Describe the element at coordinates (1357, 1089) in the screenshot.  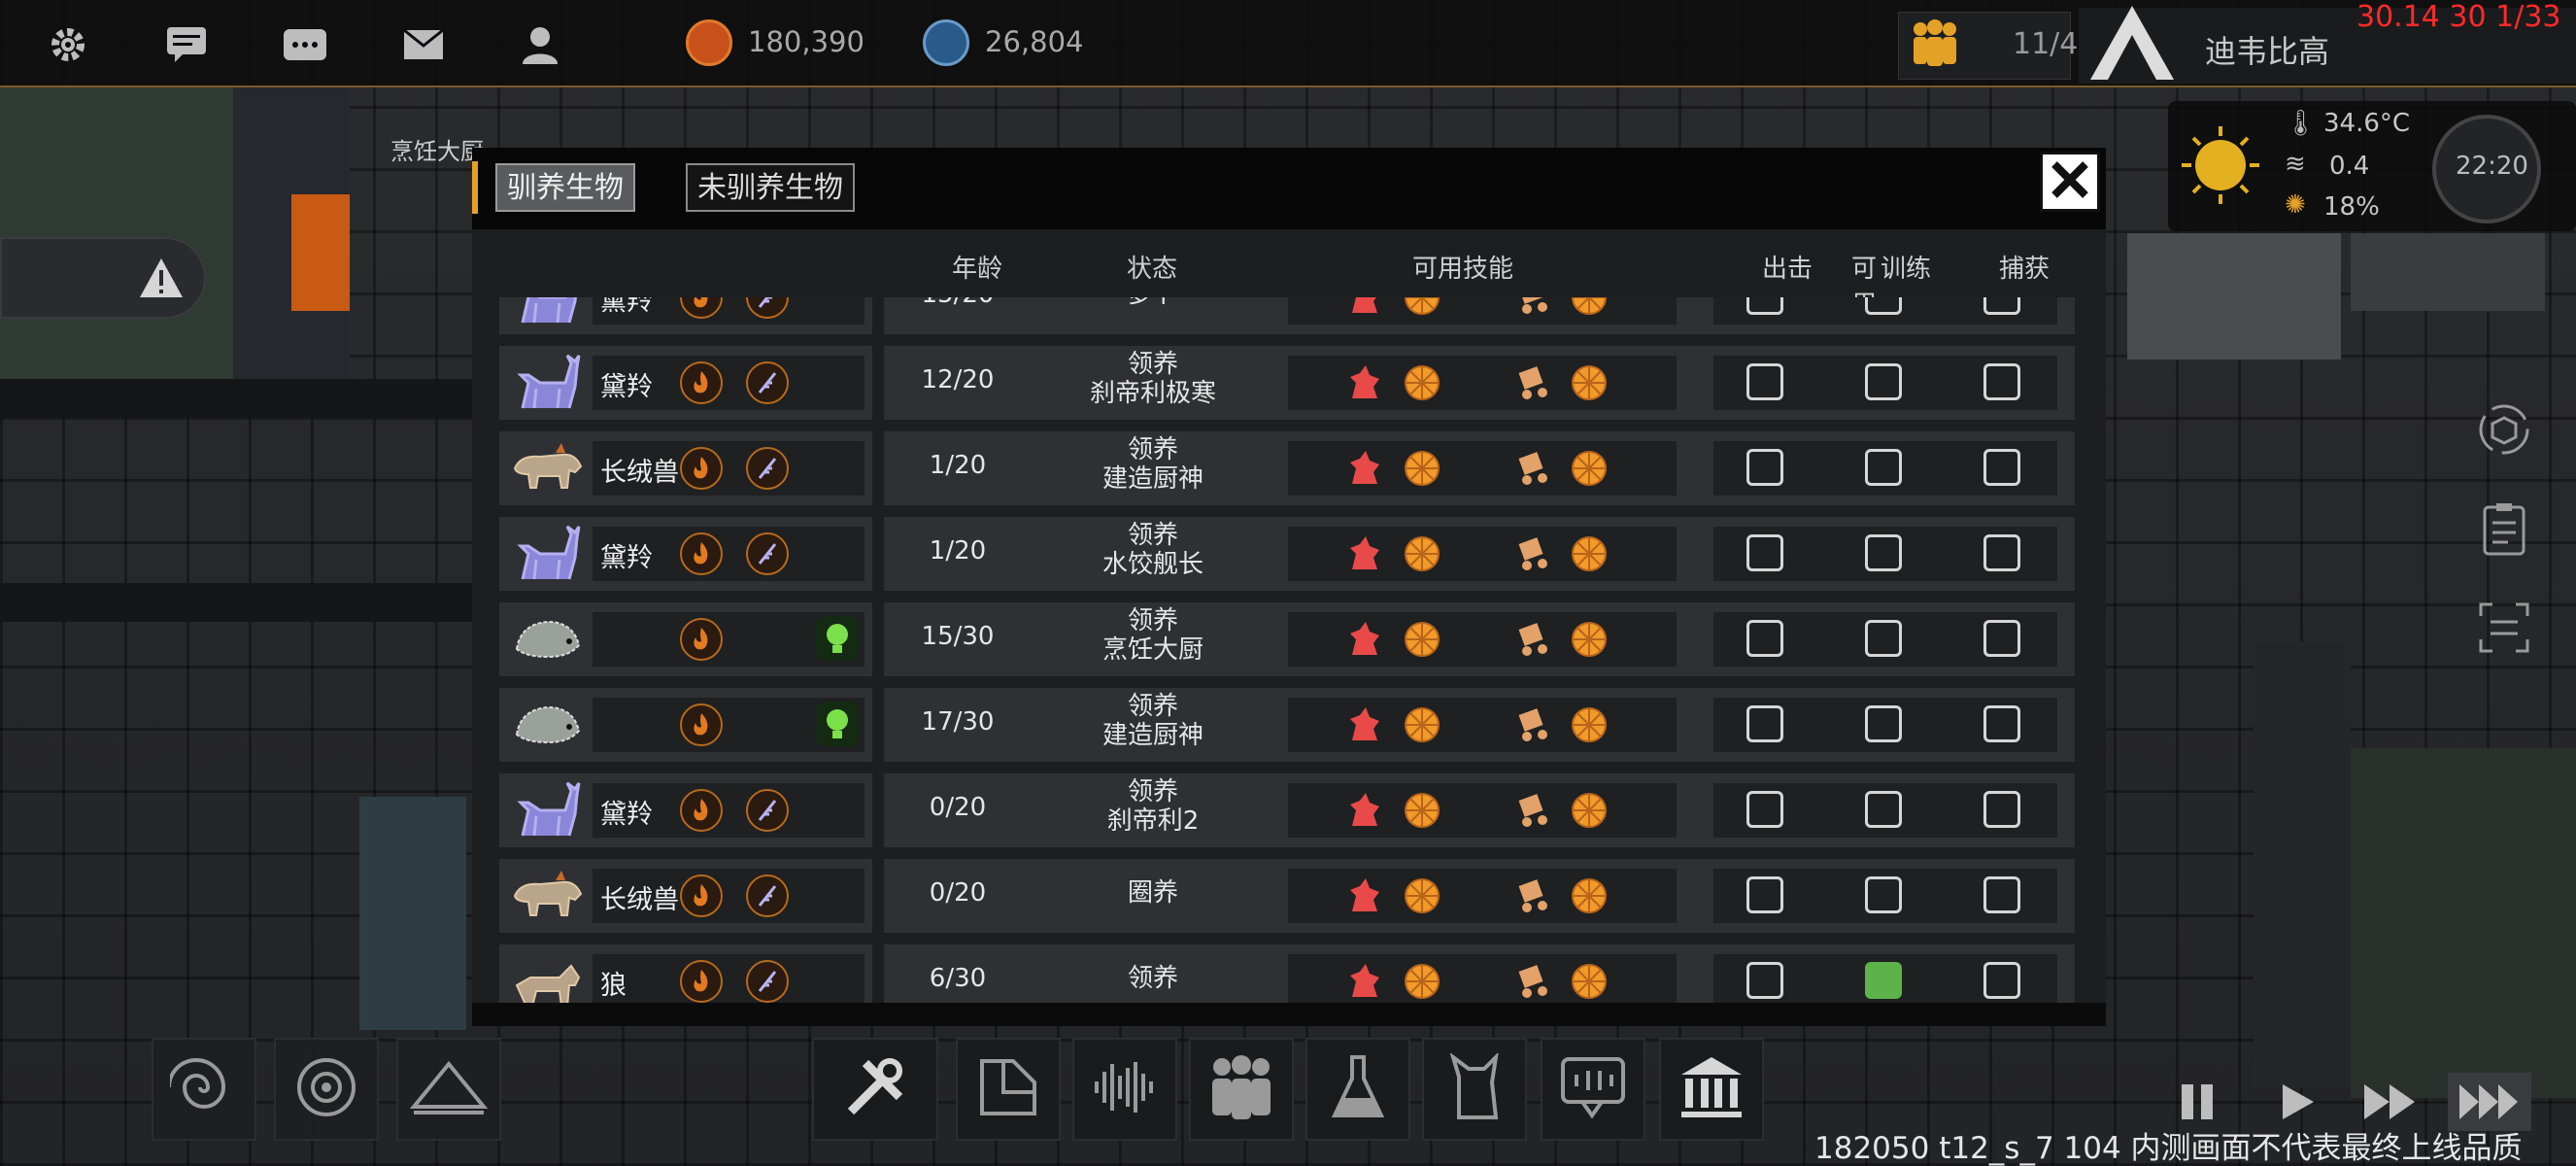
I see `research-button` at that location.